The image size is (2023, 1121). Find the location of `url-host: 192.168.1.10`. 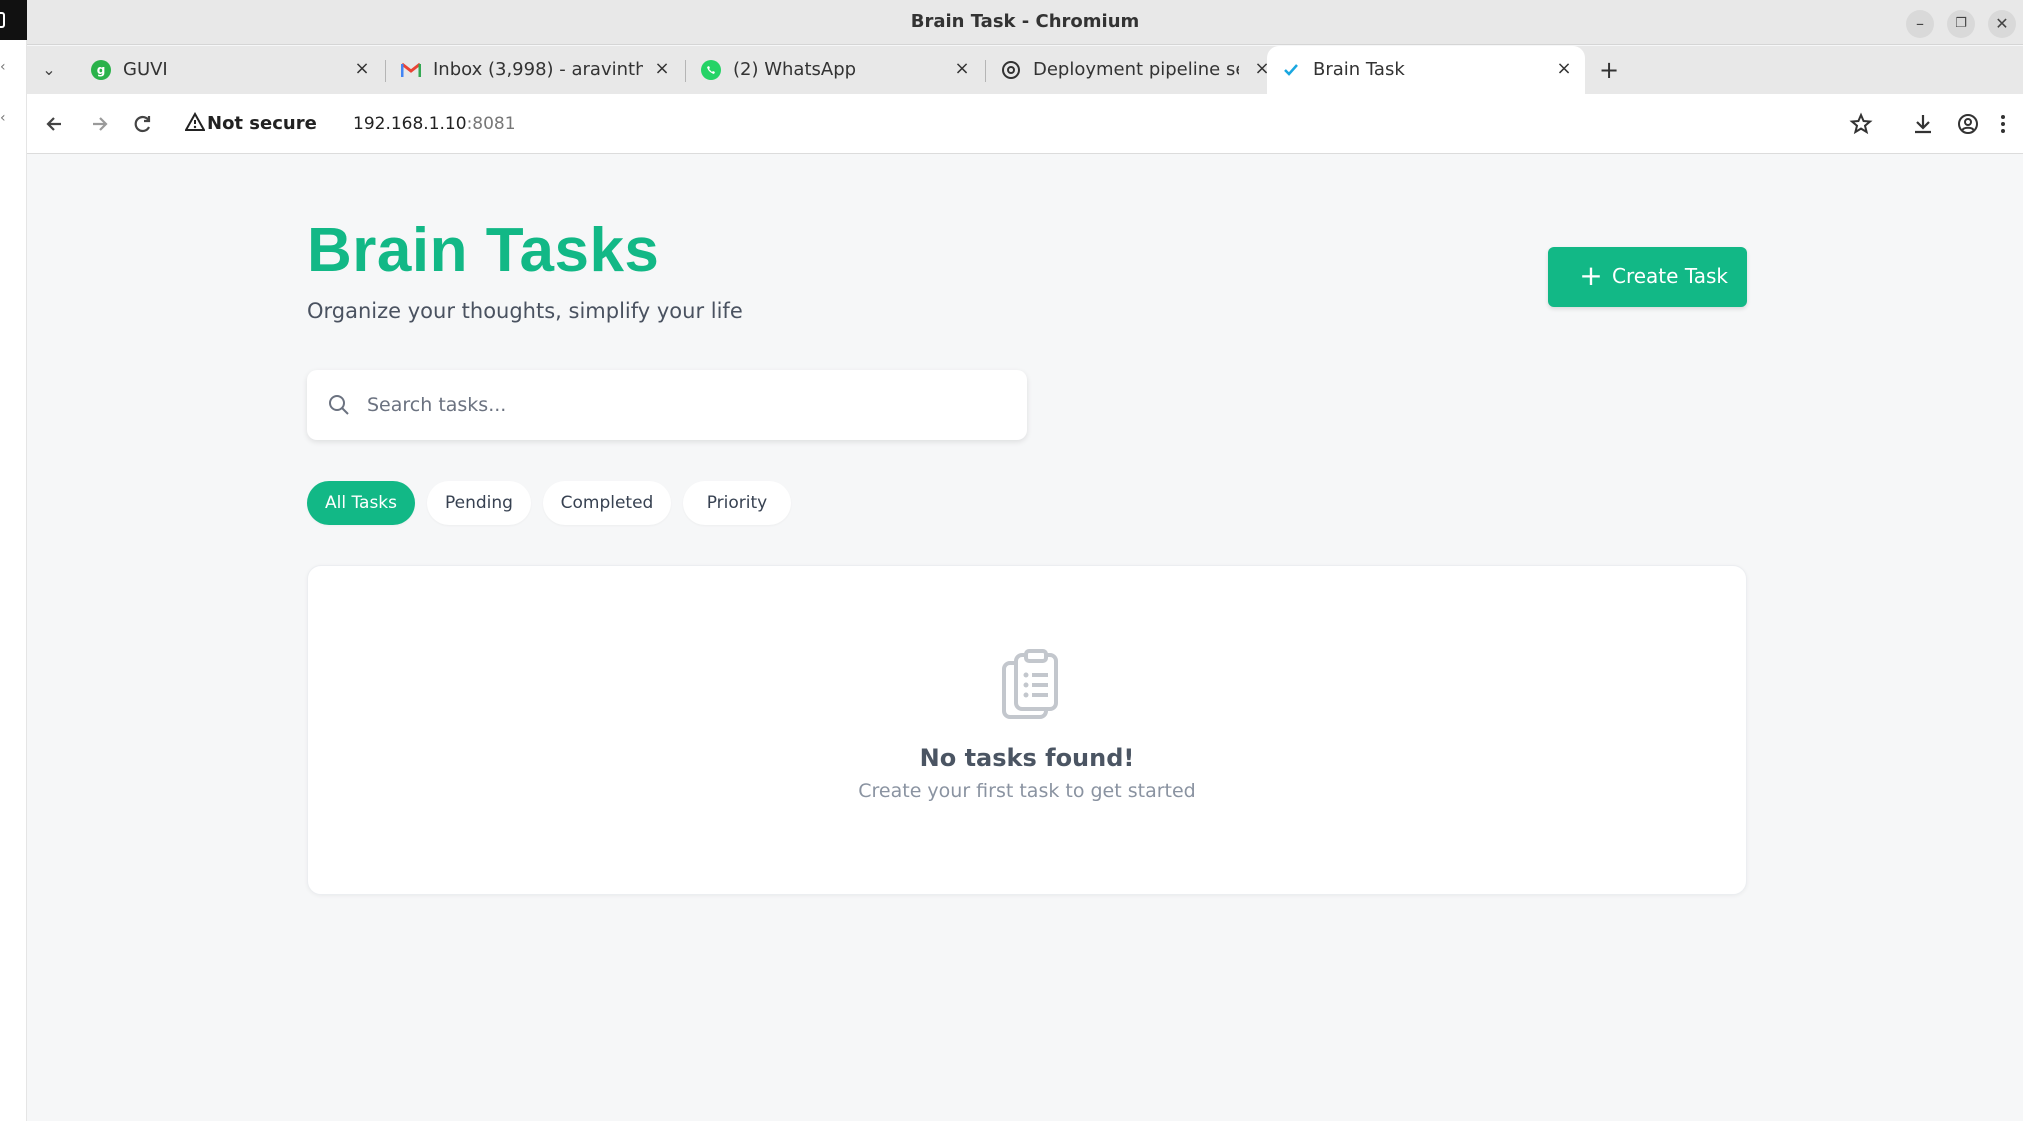

url-host: 192.168.1.10 is located at coordinates (410, 124).